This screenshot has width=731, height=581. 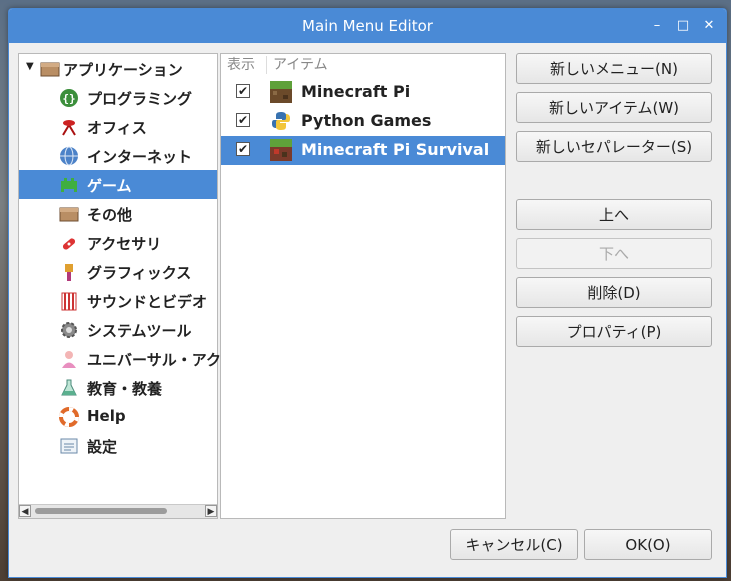 I want to click on tree-item-graphics: グラフィックス, so click(x=118, y=271).